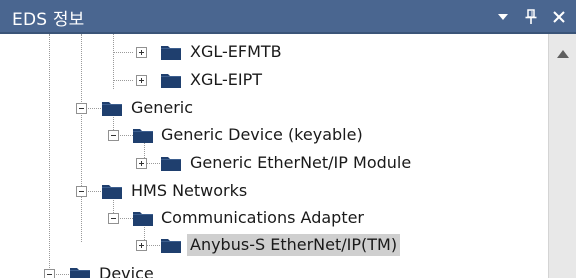  I want to click on tree-item-label: Anybus-S EtherNet/IP(TM), so click(294, 245).